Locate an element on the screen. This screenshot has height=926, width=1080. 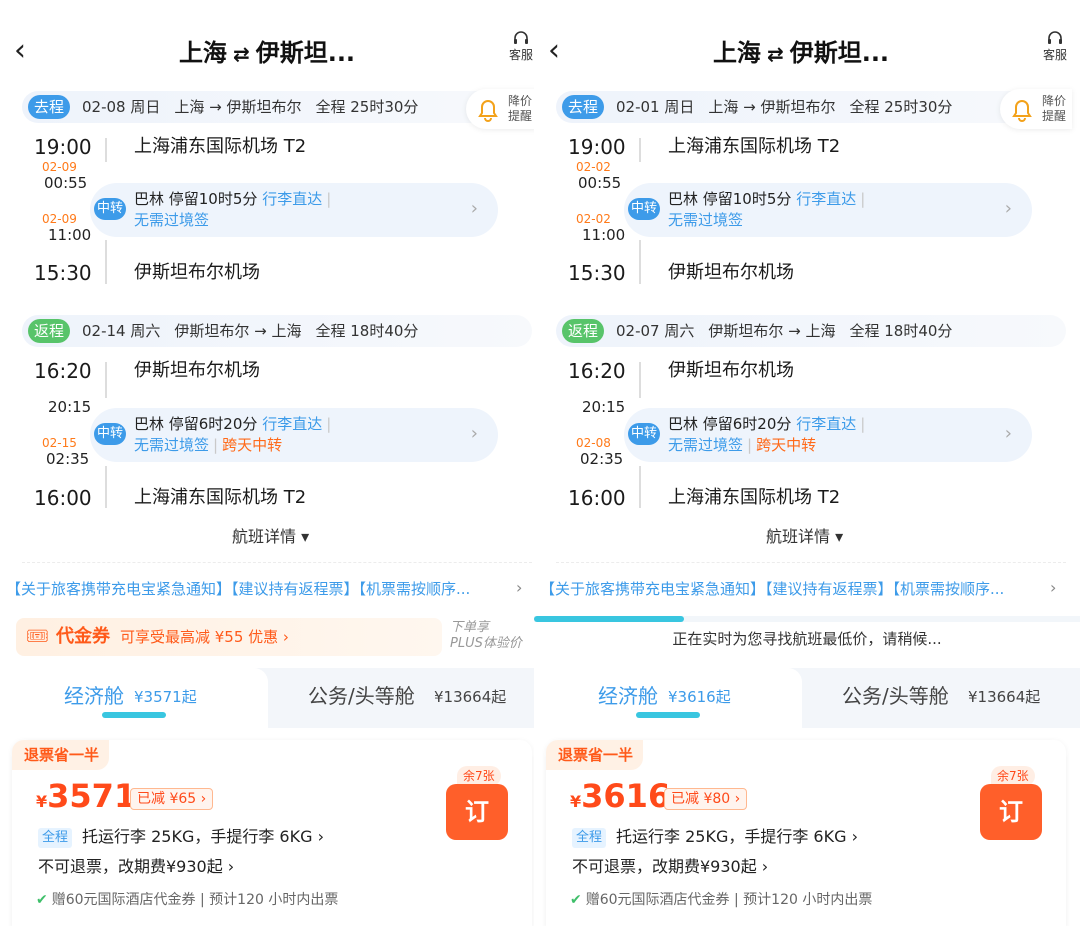
outbound-dep-time: 19:00 is located at coordinates (597, 147).